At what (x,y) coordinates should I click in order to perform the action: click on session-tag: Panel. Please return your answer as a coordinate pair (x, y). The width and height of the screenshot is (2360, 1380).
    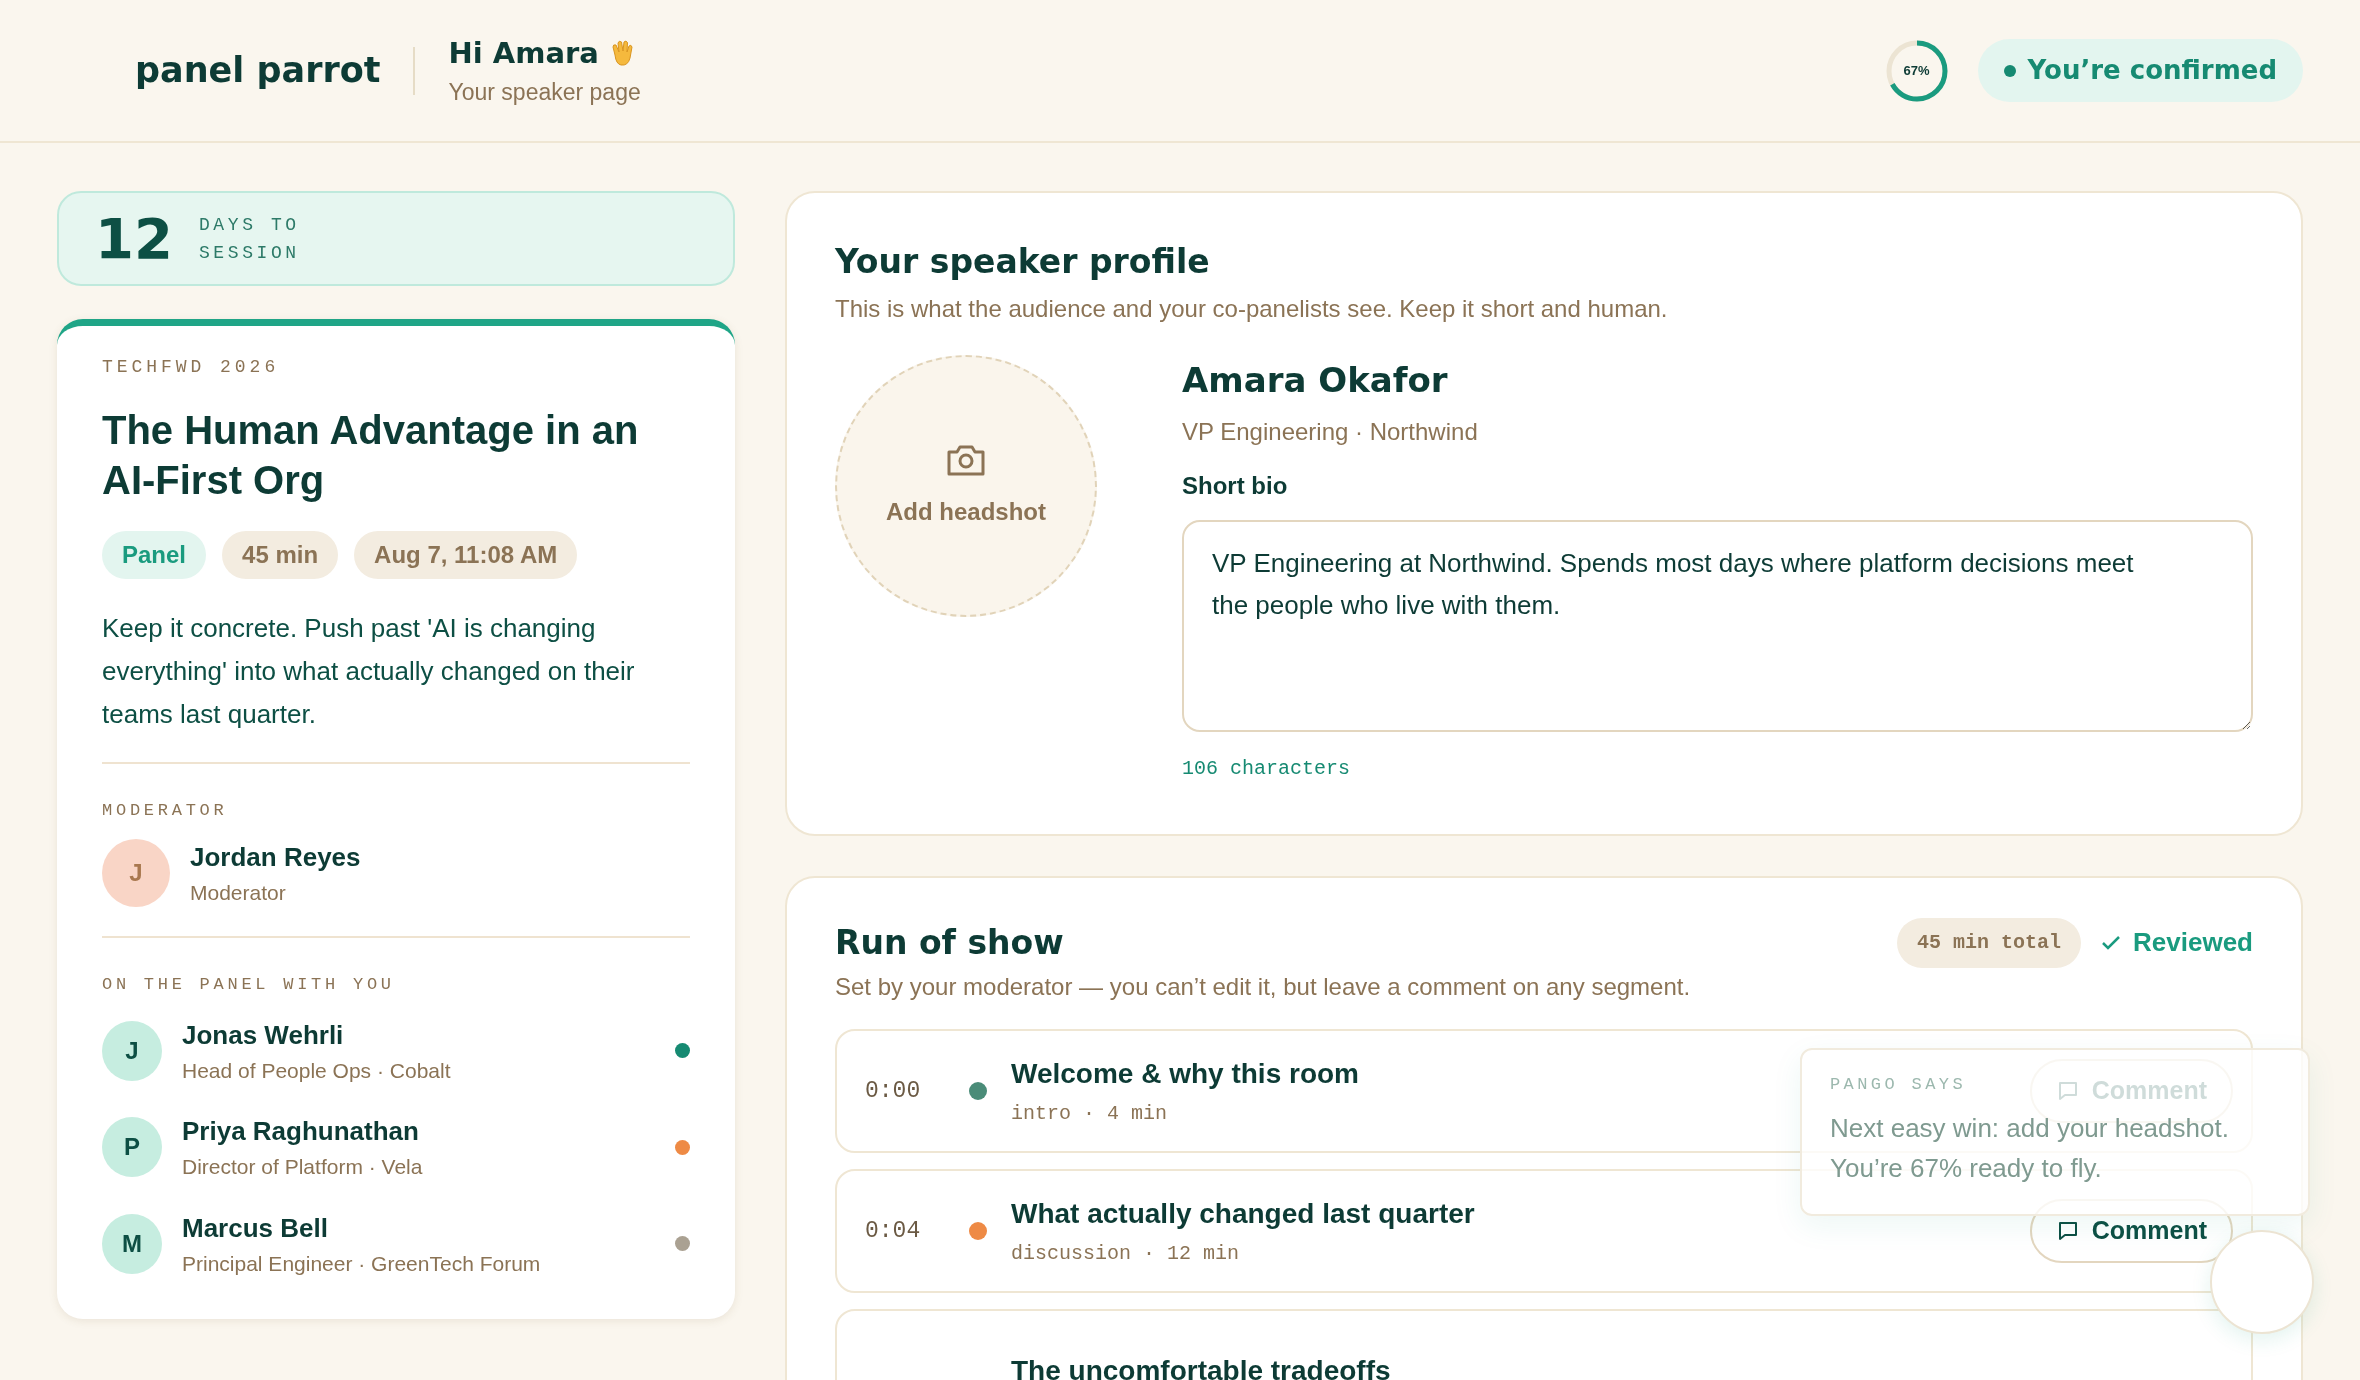
    Looking at the image, I should click on (154, 555).